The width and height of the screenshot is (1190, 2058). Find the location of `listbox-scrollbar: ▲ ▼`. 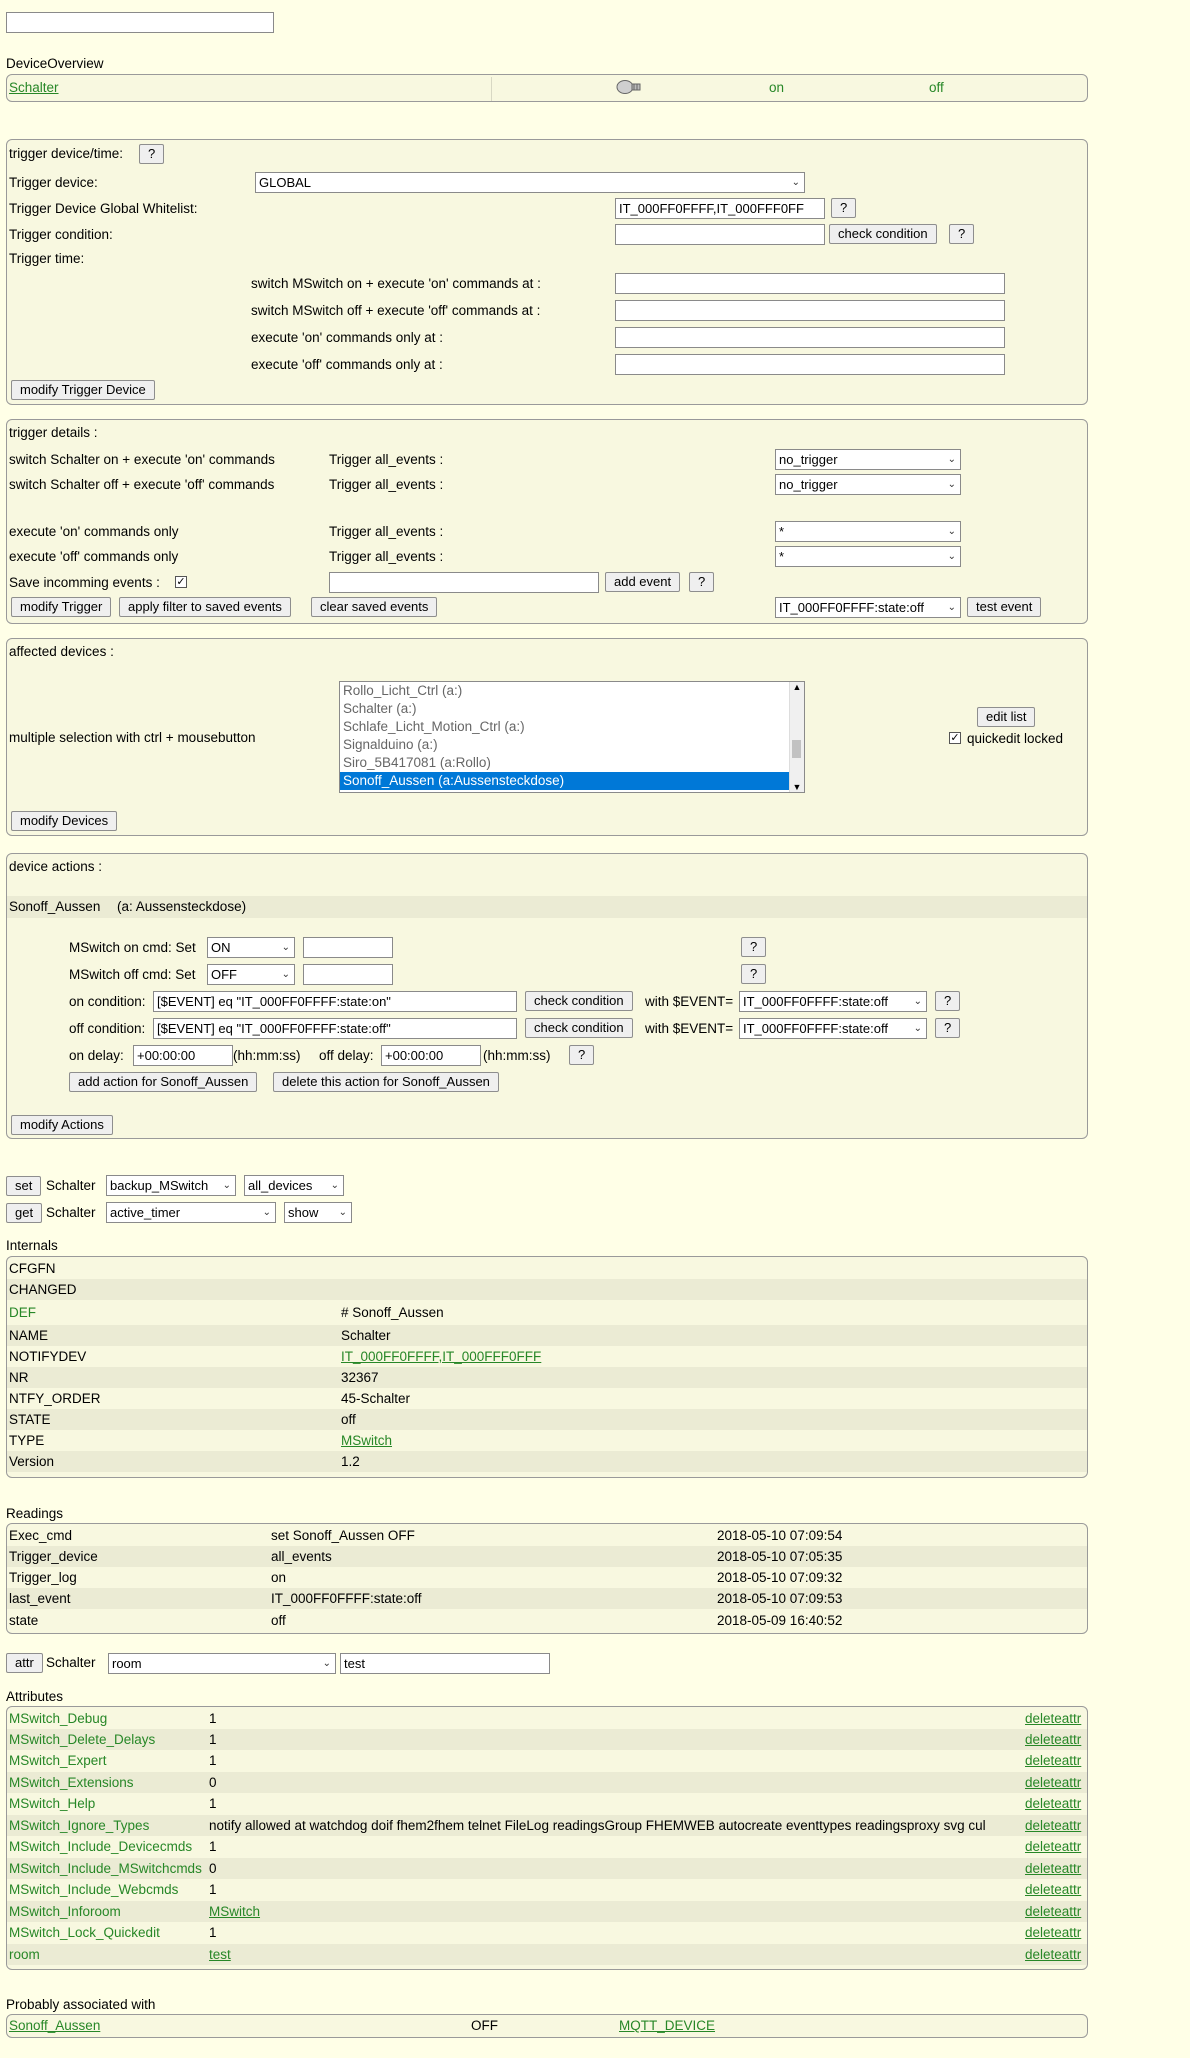

listbox-scrollbar: ▲ ▼ is located at coordinates (796, 737).